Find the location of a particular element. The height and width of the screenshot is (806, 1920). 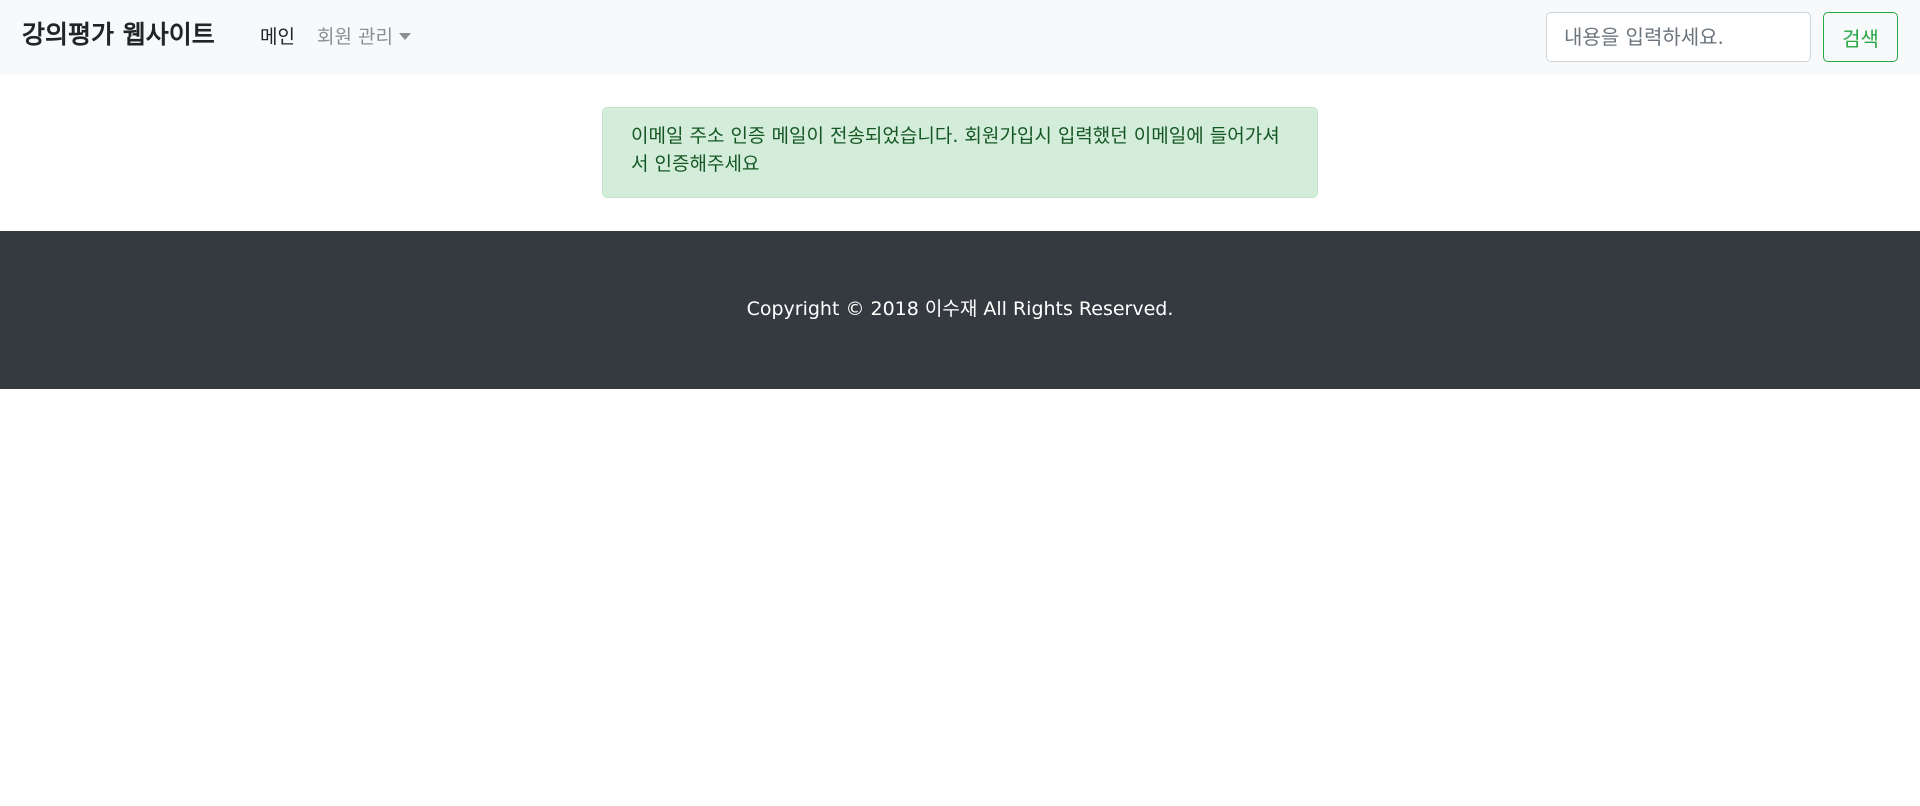

caret-down-icon is located at coordinates (404, 36).